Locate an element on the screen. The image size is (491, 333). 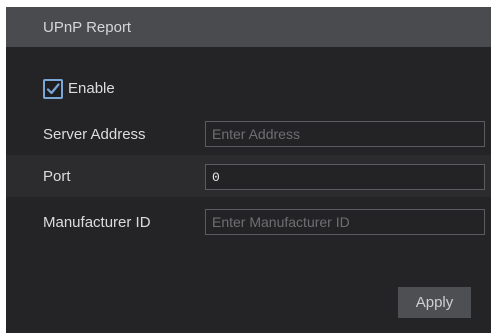
manufacturer-id-label: Manufacturer ID is located at coordinates (97, 222).